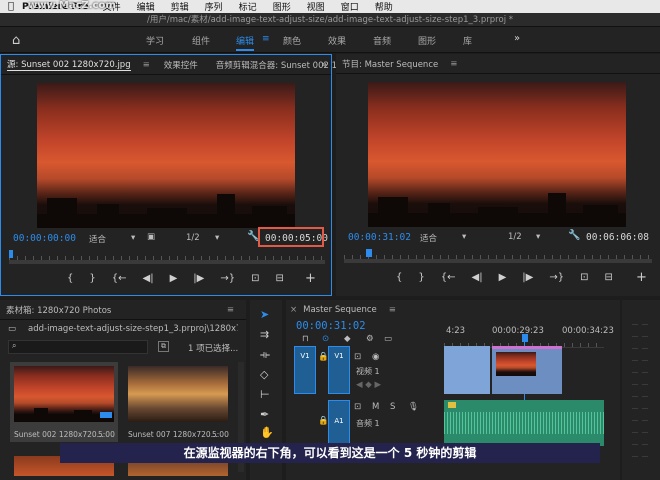  I want to click on program-timecode: 00:00:31:02, so click(379, 237).